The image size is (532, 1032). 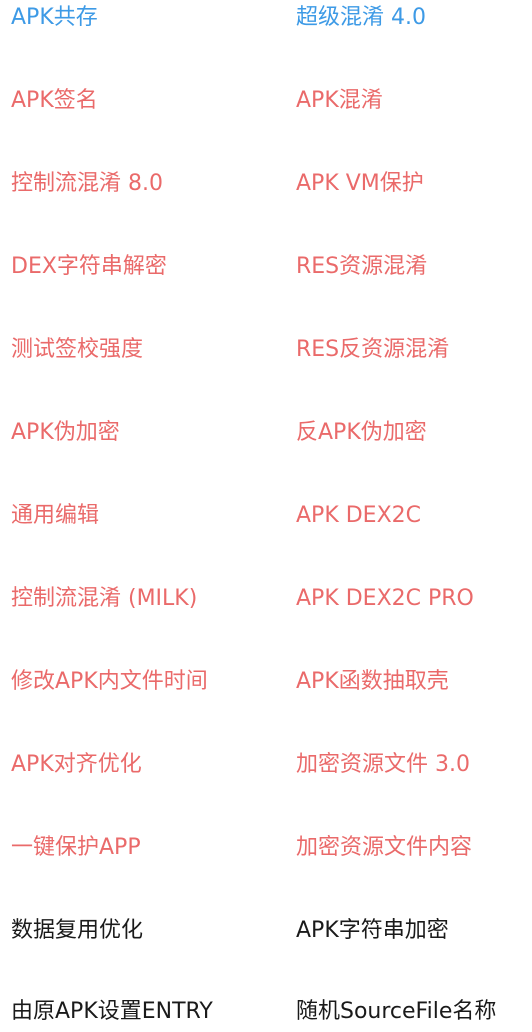 What do you see at coordinates (266, 765) in the screenshot?
I see `feature-row: APK对齐优化 加密资源文件 3.0` at bounding box center [266, 765].